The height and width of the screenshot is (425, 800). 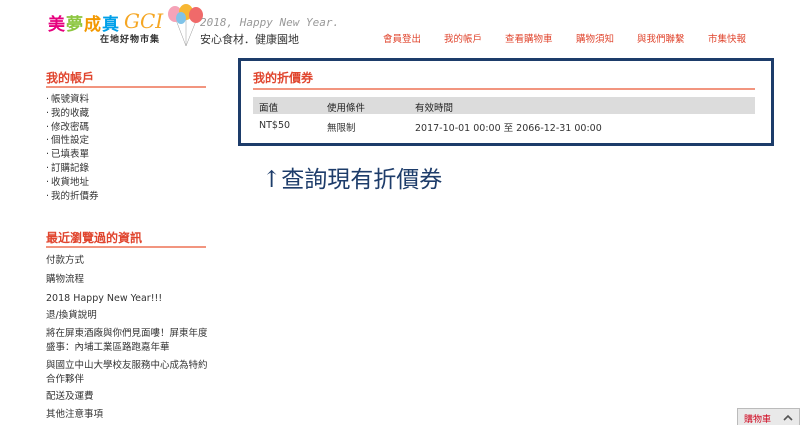 What do you see at coordinates (70, 78) in the screenshot?
I see `sidebar-account-title: 我的帳戶` at bounding box center [70, 78].